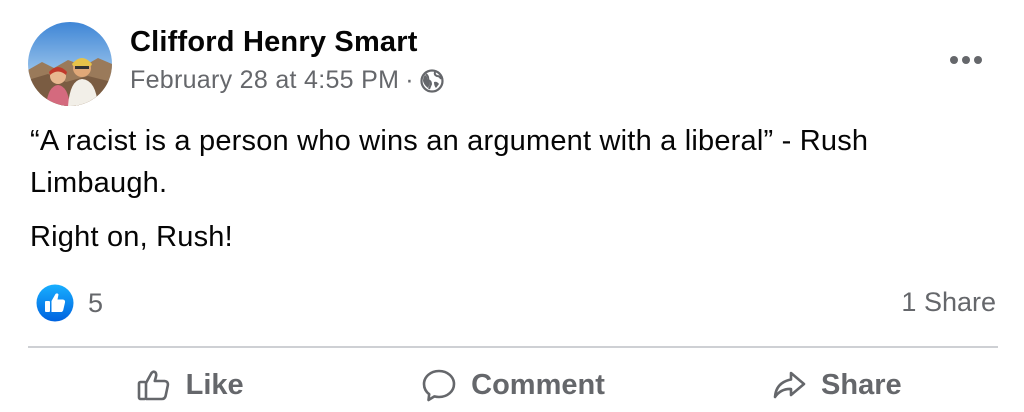  I want to click on profile-photo, so click(70, 64).